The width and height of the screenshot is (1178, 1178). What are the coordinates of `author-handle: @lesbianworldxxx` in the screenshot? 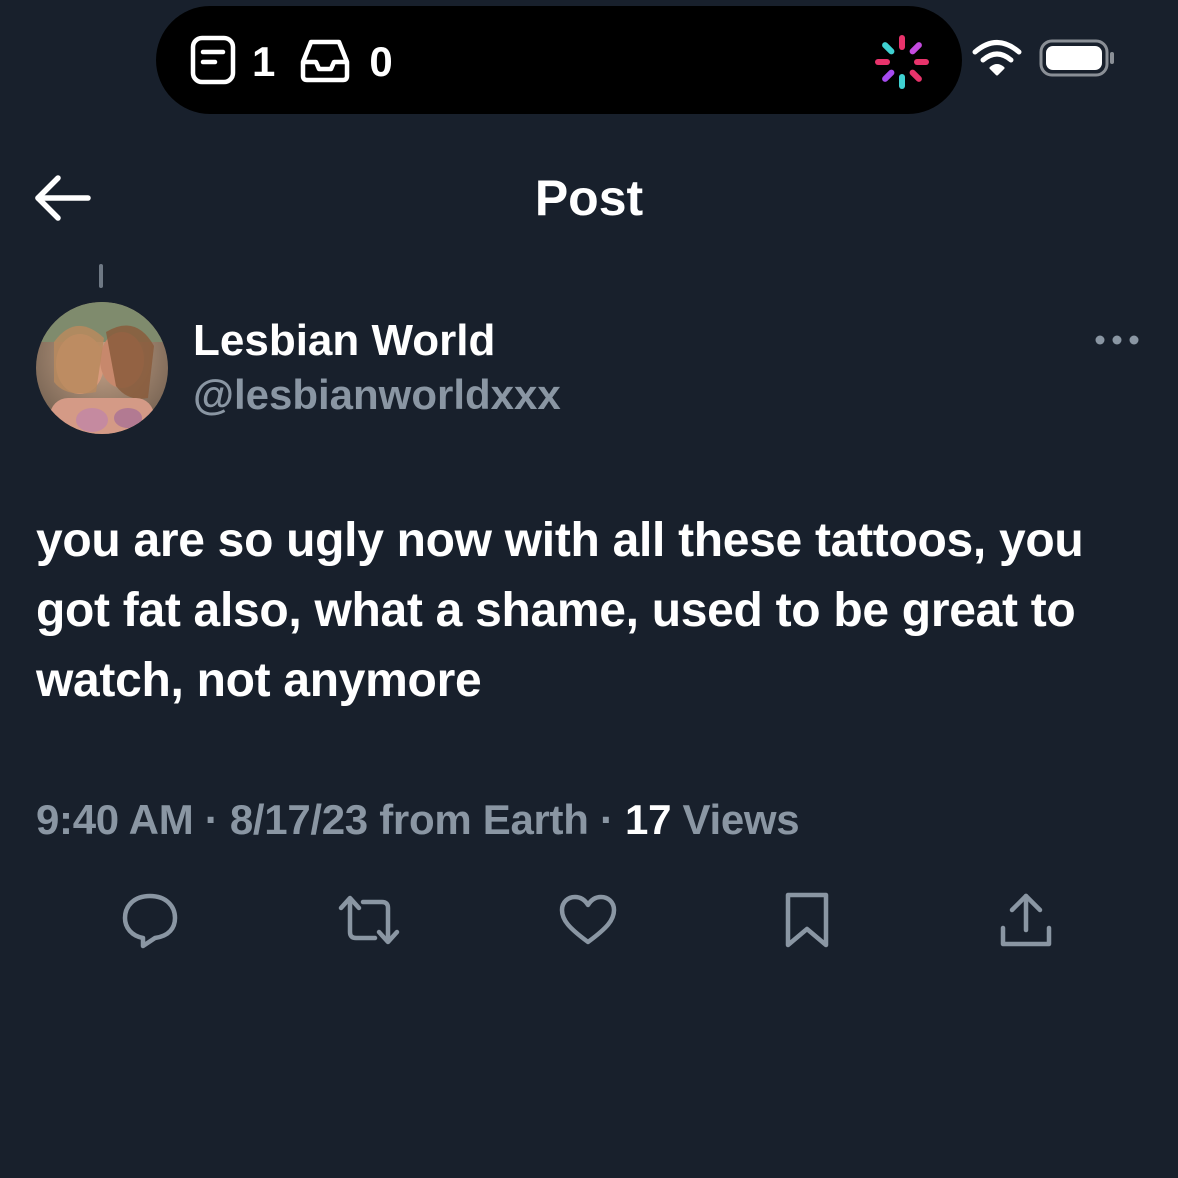 It's located at (377, 395).